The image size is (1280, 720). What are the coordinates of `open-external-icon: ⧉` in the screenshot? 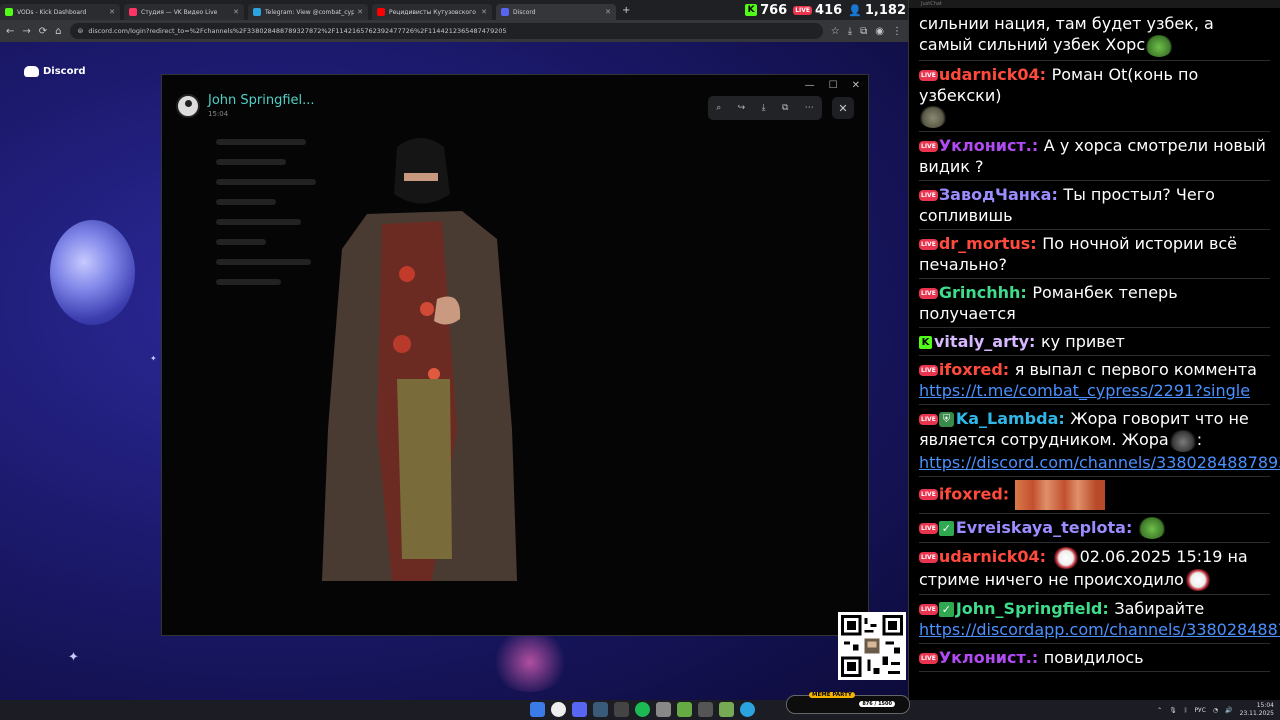 It's located at (785, 108).